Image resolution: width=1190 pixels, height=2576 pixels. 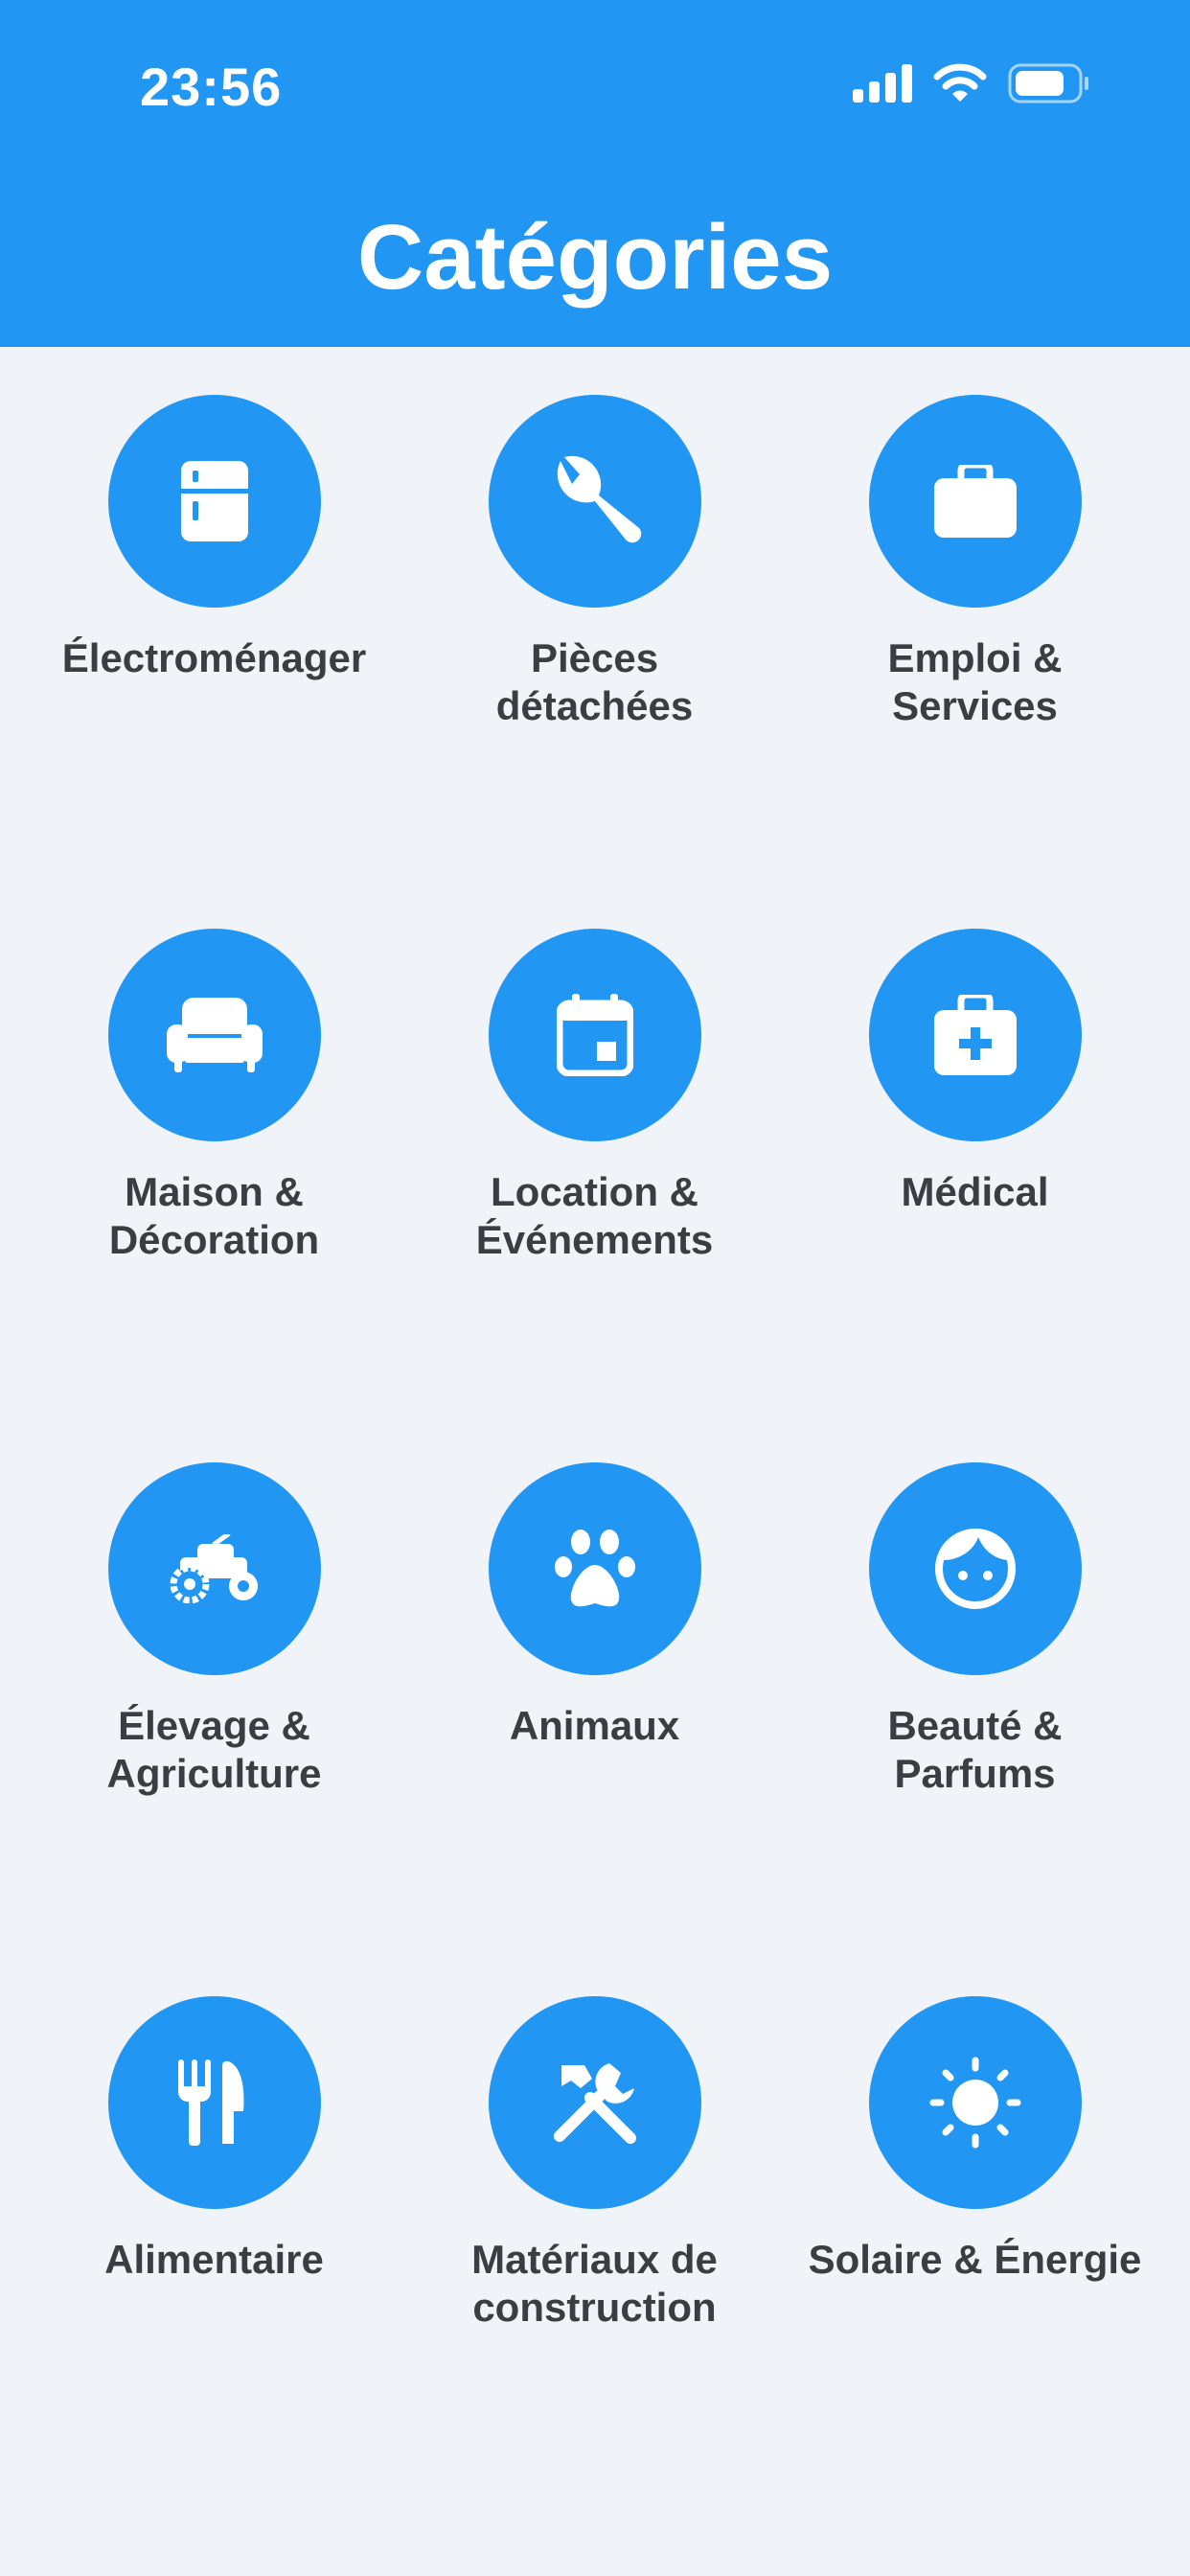 What do you see at coordinates (214, 657) in the screenshot?
I see `category-label: Électroménager` at bounding box center [214, 657].